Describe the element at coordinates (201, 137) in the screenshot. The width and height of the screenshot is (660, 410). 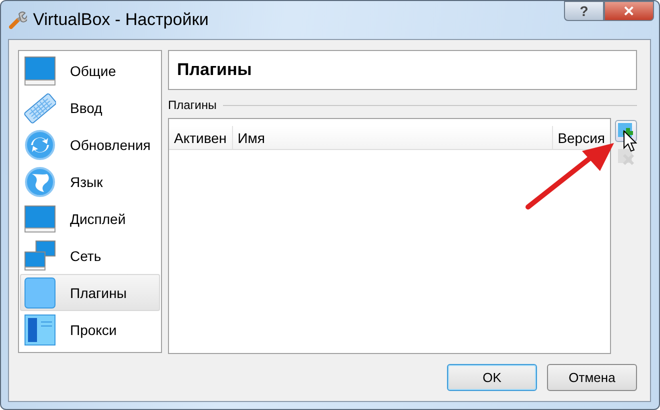
I see `column-header: Активен` at that location.